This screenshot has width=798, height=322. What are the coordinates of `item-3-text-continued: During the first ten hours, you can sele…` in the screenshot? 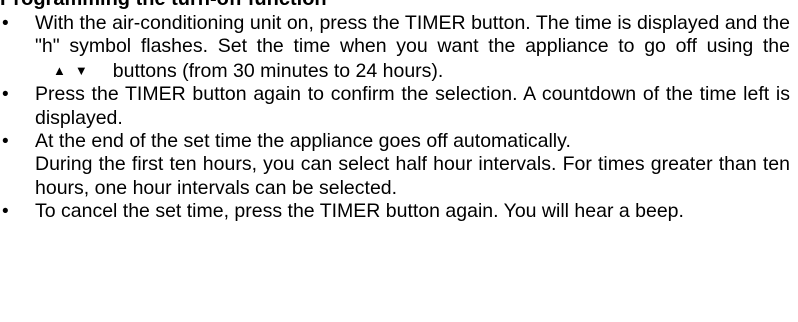 It's located at (412, 176).